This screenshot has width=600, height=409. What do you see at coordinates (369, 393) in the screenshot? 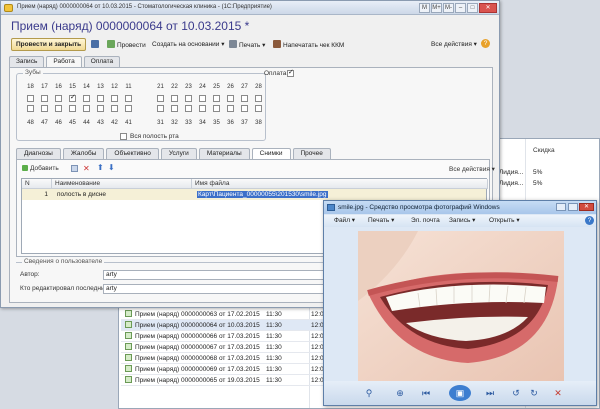
I see `zoom-icon: ⚲` at bounding box center [369, 393].